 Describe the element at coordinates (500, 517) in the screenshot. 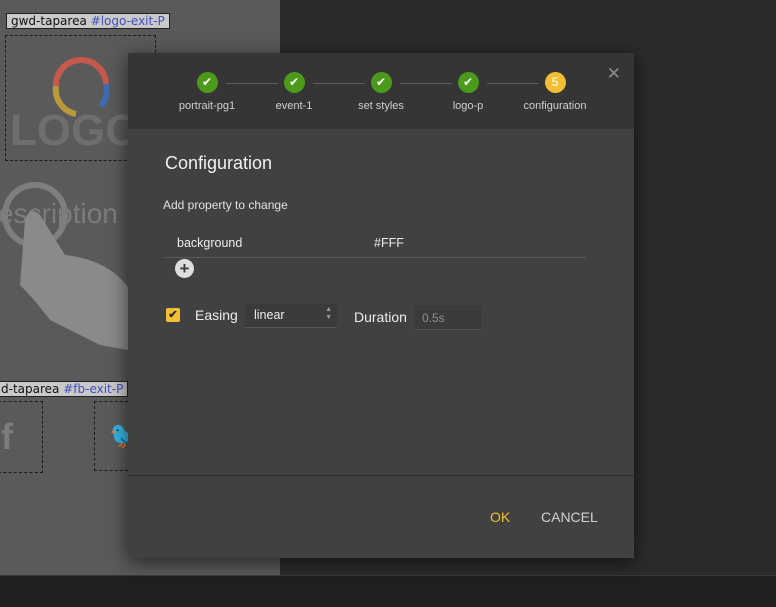

I see `ok-button: OK` at that location.